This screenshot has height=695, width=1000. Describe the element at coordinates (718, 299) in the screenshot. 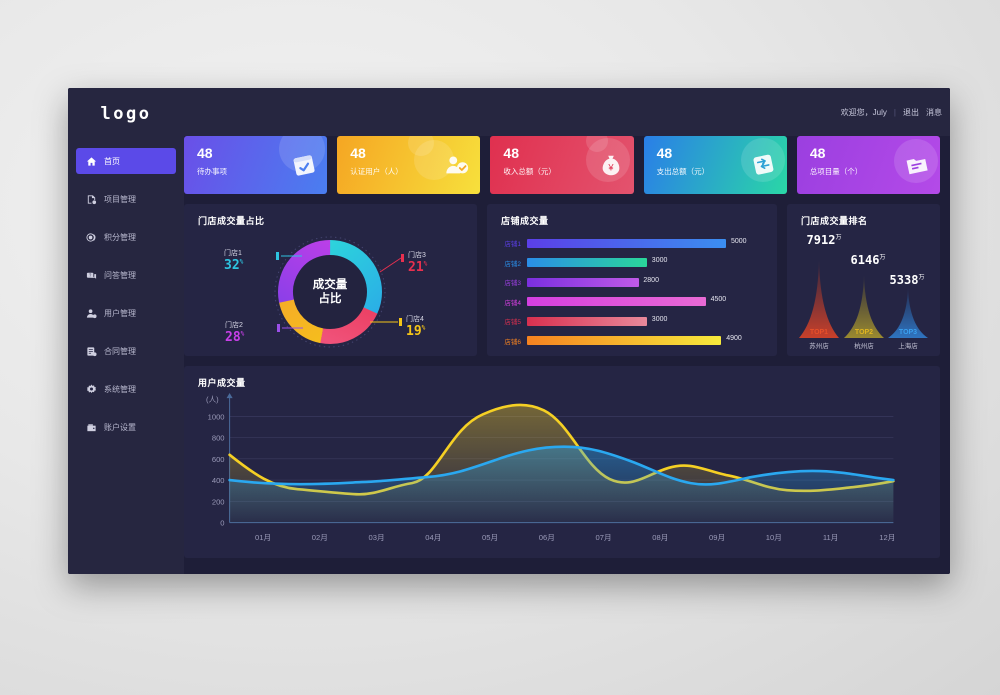

I see `bar-value: 4500` at that location.